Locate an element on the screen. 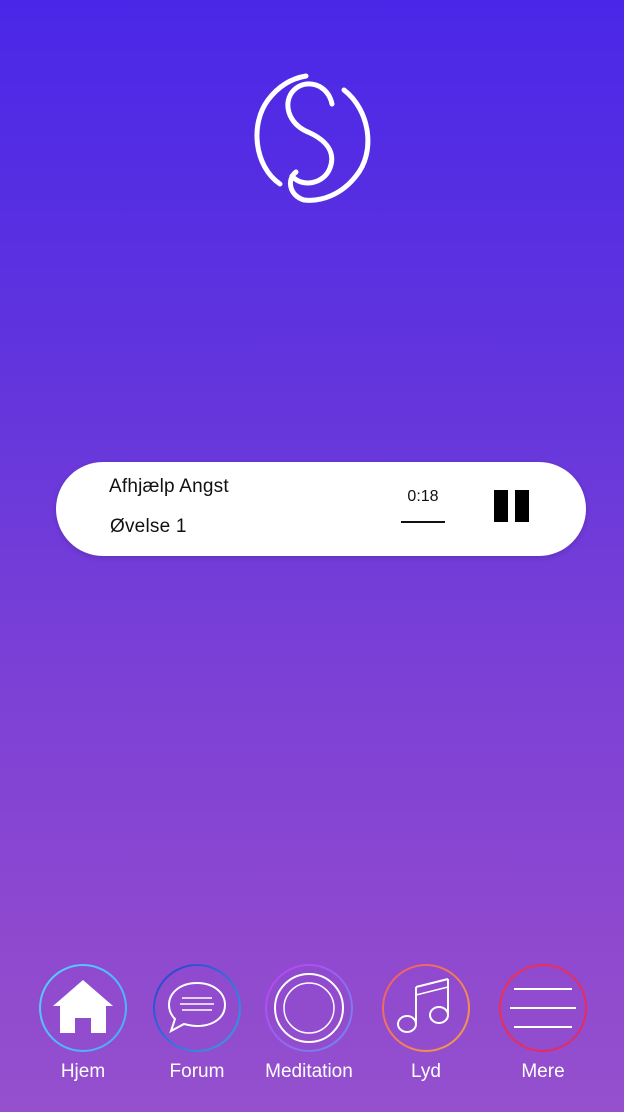 Image resolution: width=624 pixels, height=1112 pixels. pause-button is located at coordinates (512, 507).